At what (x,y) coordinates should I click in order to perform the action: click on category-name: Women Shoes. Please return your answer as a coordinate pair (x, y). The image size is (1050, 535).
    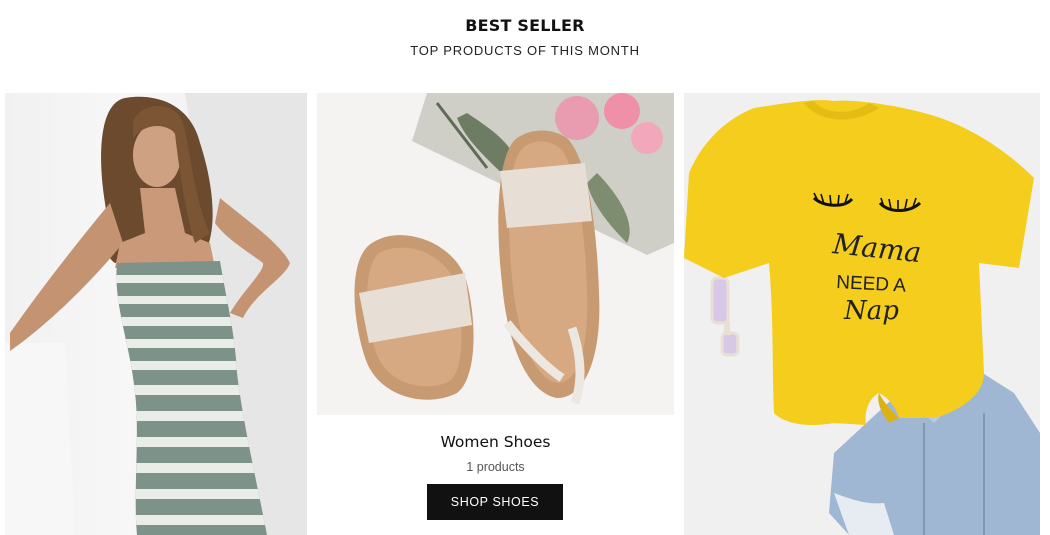
    Looking at the image, I should click on (495, 442).